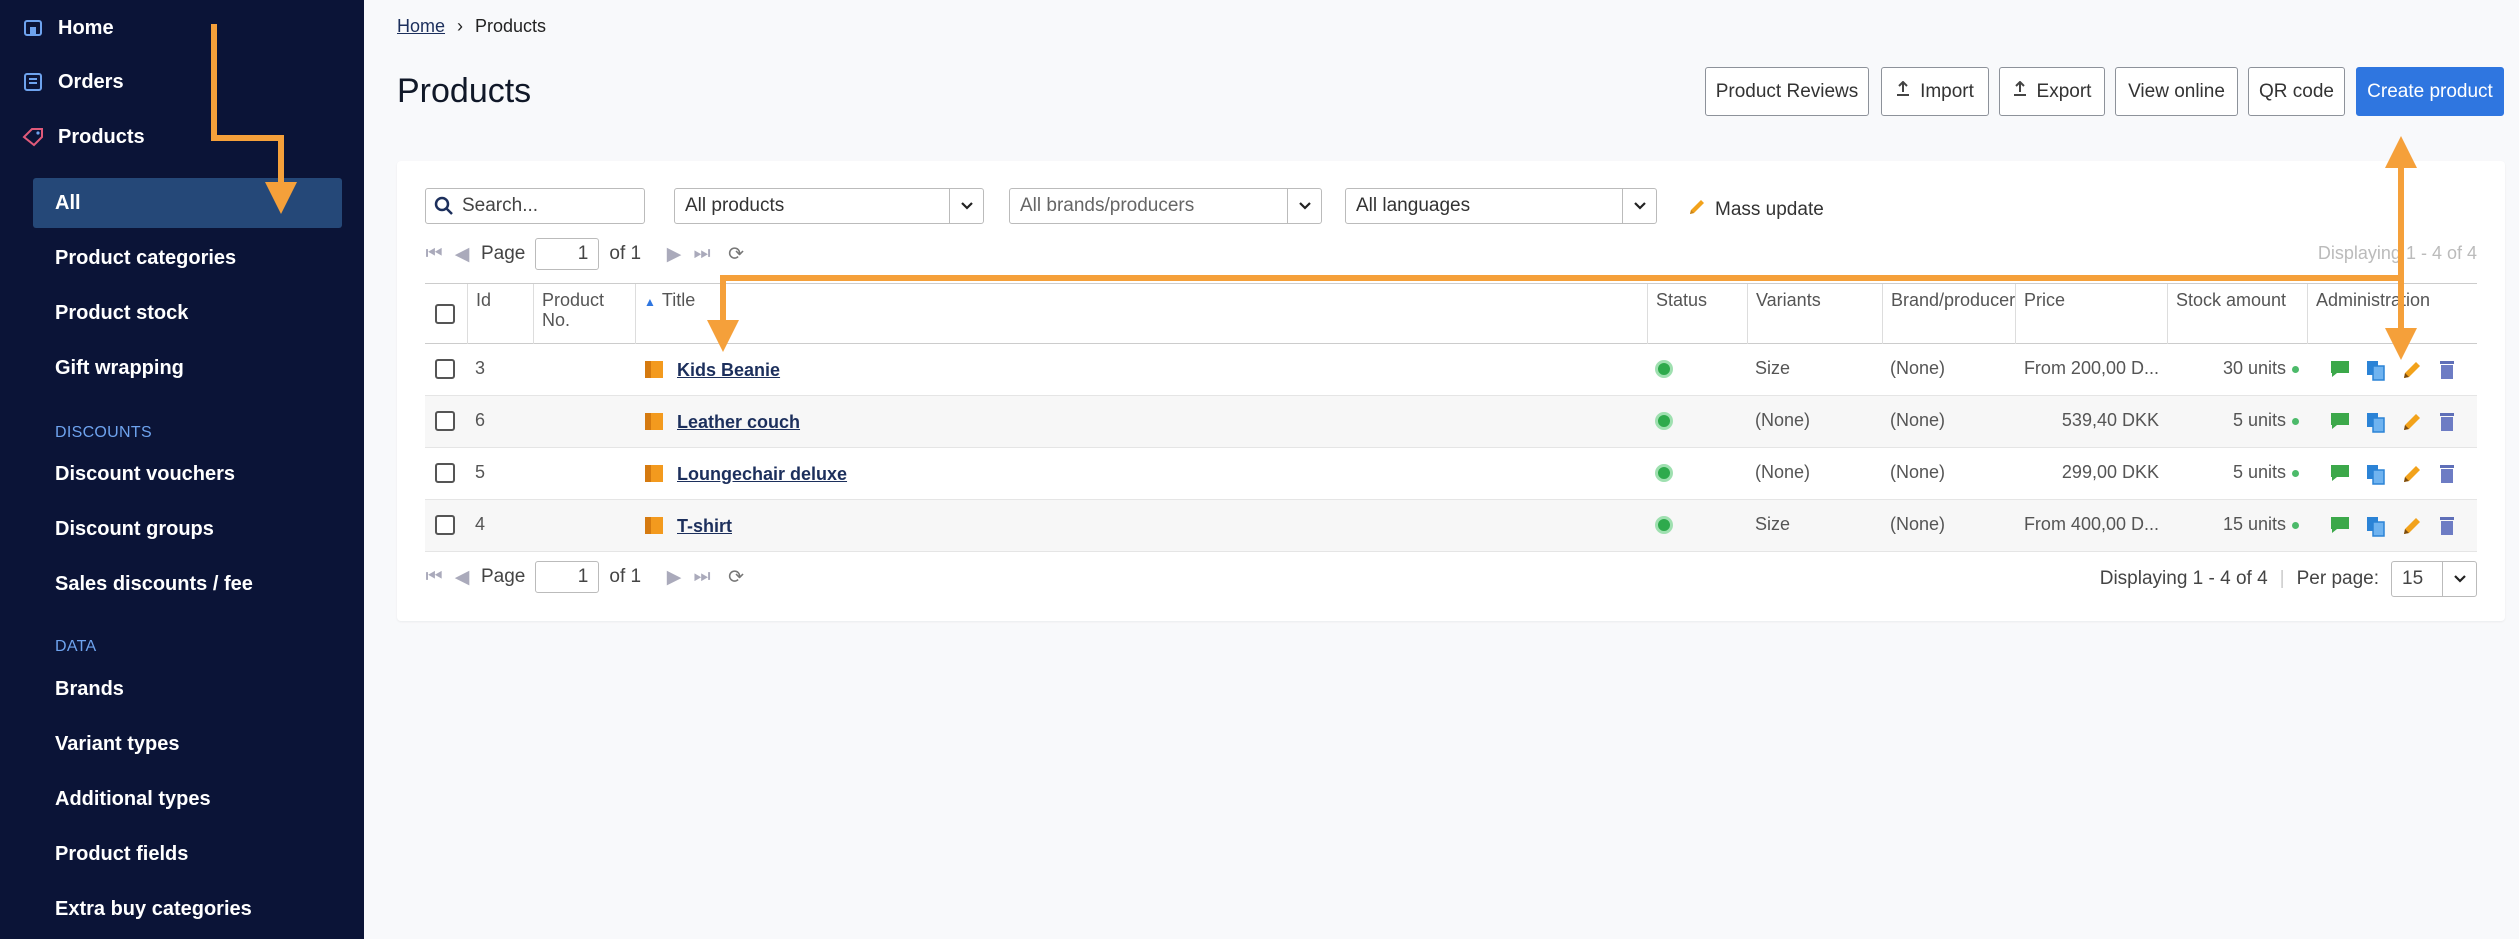 Image resolution: width=2519 pixels, height=939 pixels. Describe the element at coordinates (1141, 314) in the screenshot. I see `column-header-title: ▲ Title` at that location.